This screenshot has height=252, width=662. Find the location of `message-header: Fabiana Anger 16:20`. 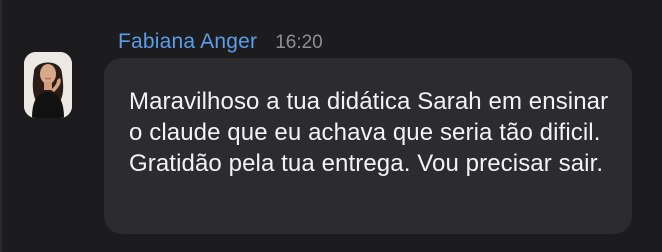

message-header: Fabiana Anger 16:20 is located at coordinates (220, 43).